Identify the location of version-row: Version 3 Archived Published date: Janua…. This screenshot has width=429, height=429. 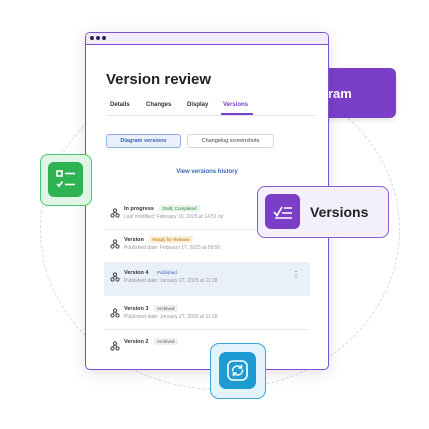
(207, 313).